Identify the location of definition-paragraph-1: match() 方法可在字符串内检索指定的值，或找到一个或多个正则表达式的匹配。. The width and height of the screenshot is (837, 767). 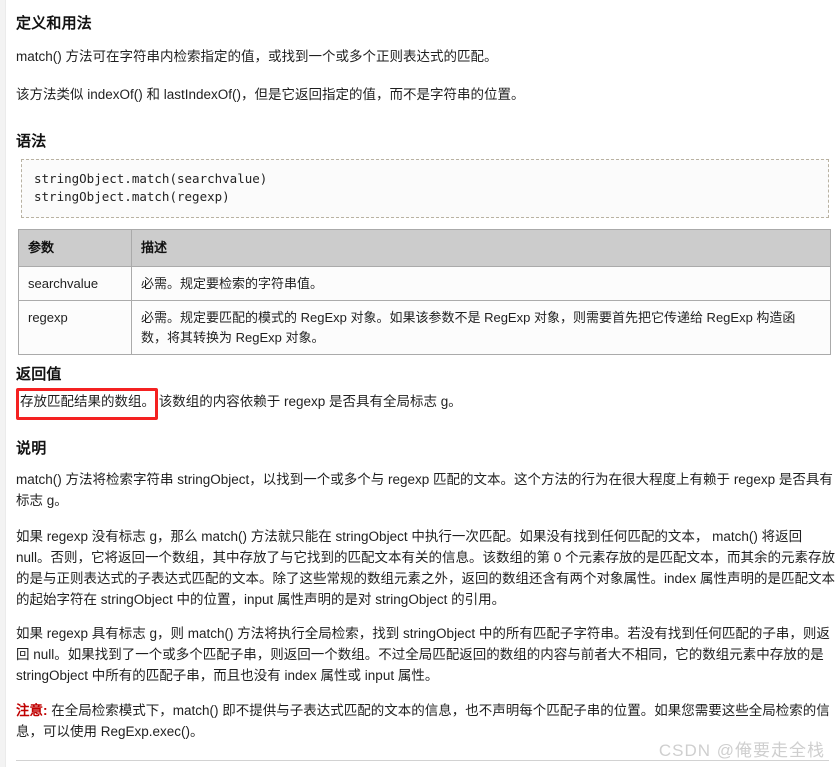
(257, 56).